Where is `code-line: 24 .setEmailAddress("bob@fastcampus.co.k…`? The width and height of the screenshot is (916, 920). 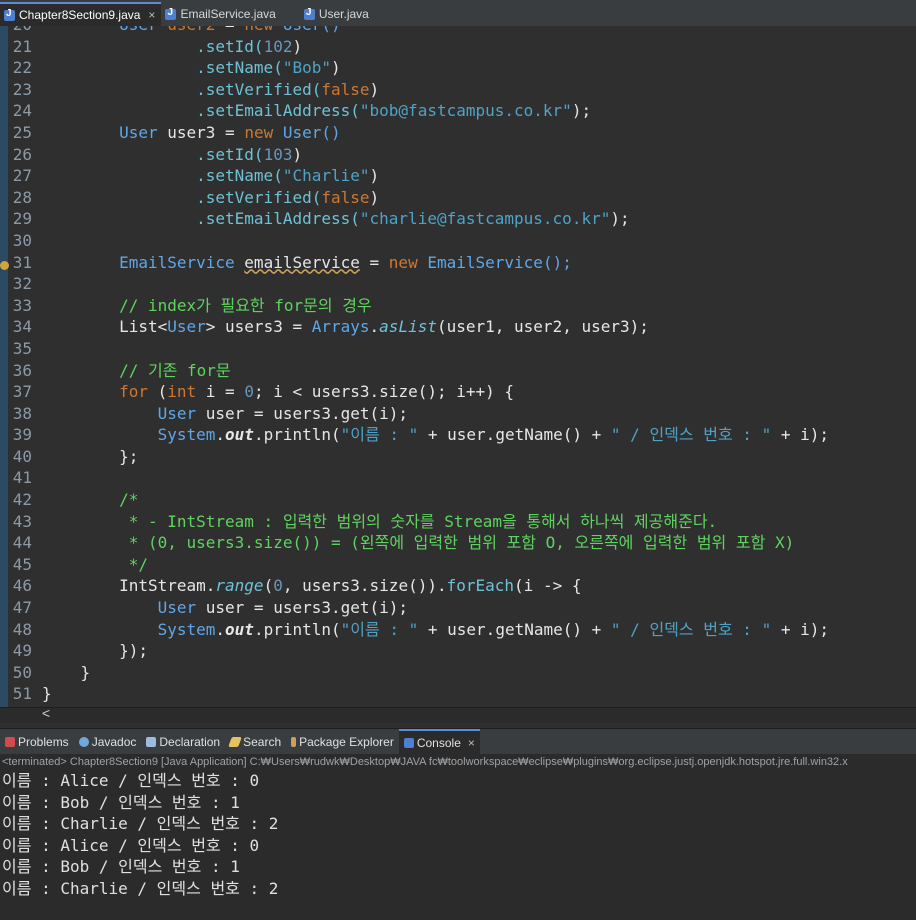 code-line: 24 .setEmailAddress("bob@fastcampus.co.k… is located at coordinates (302, 111).